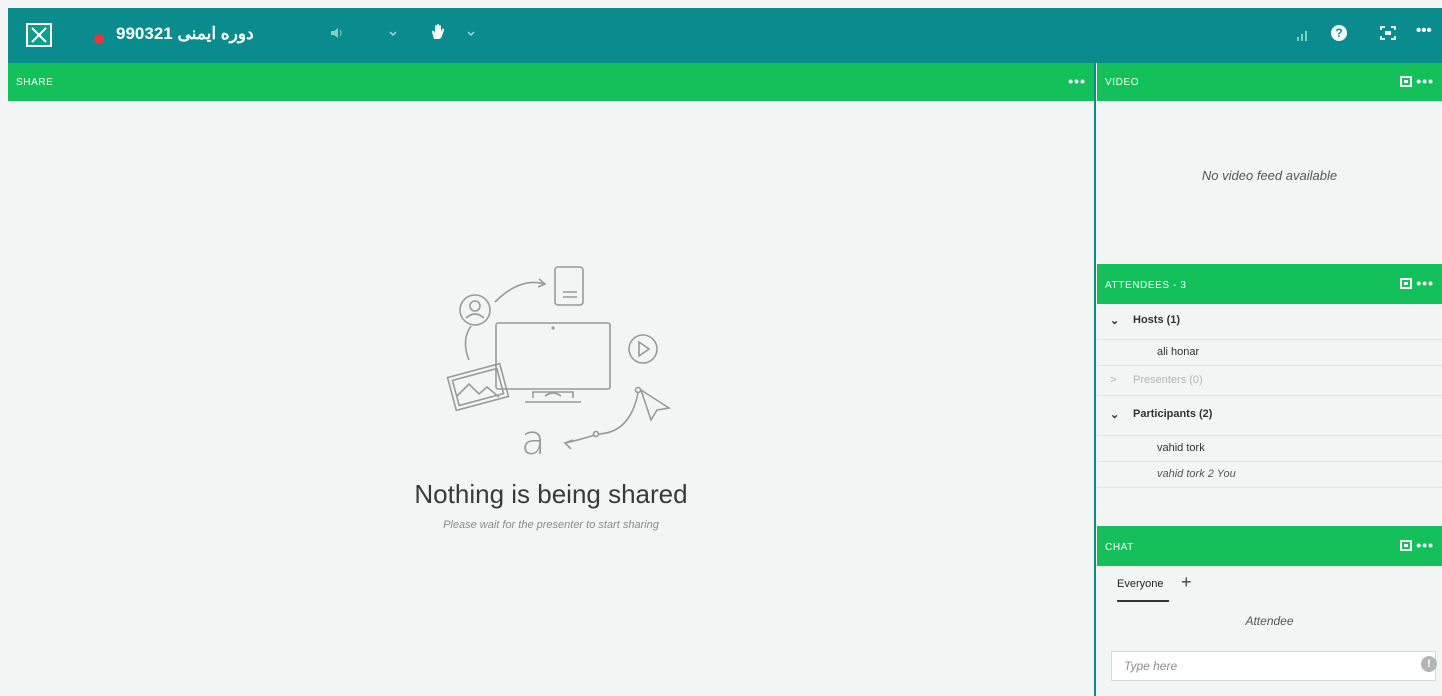  What do you see at coordinates (1173, 414) in the screenshot?
I see `participants-group-label: Participants (2)` at bounding box center [1173, 414].